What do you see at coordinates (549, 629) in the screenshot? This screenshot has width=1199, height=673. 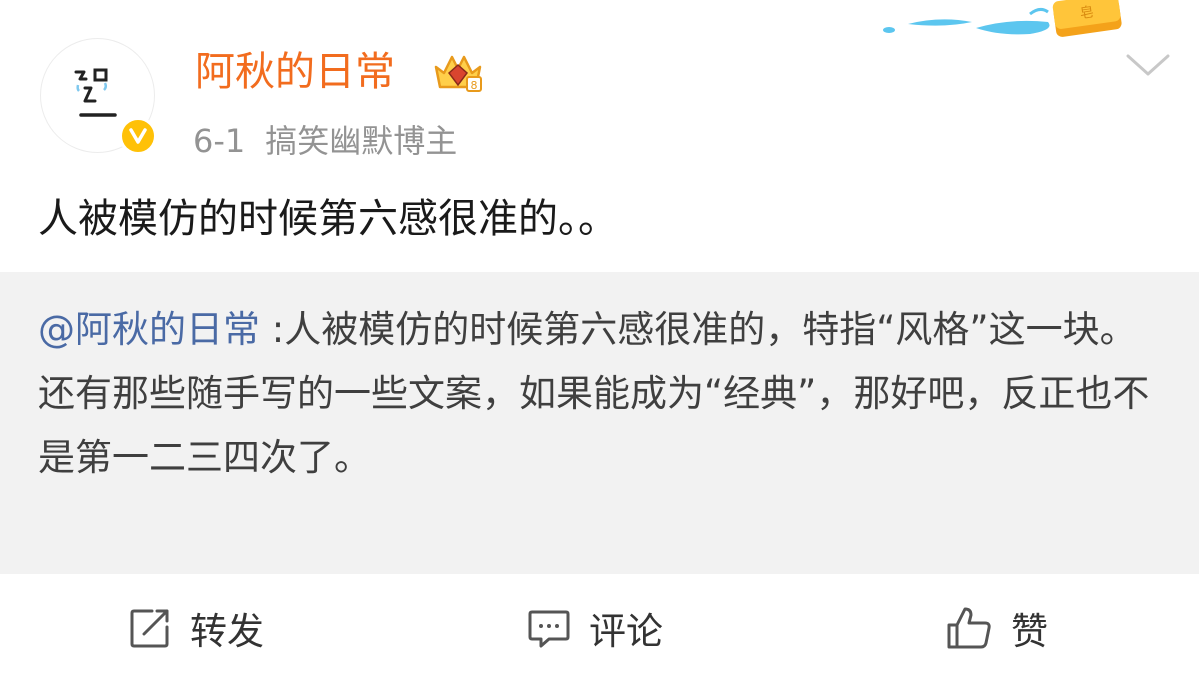 I see `comment-icon` at bounding box center [549, 629].